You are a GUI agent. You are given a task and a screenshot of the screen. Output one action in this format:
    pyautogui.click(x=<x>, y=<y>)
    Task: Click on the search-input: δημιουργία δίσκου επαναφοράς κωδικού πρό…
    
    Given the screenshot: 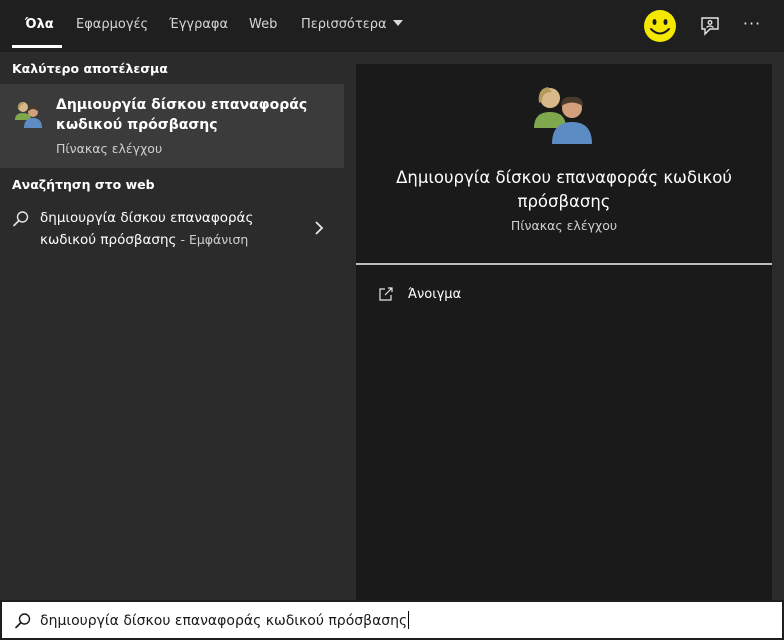 What is the action you would take?
    pyautogui.click(x=225, y=620)
    